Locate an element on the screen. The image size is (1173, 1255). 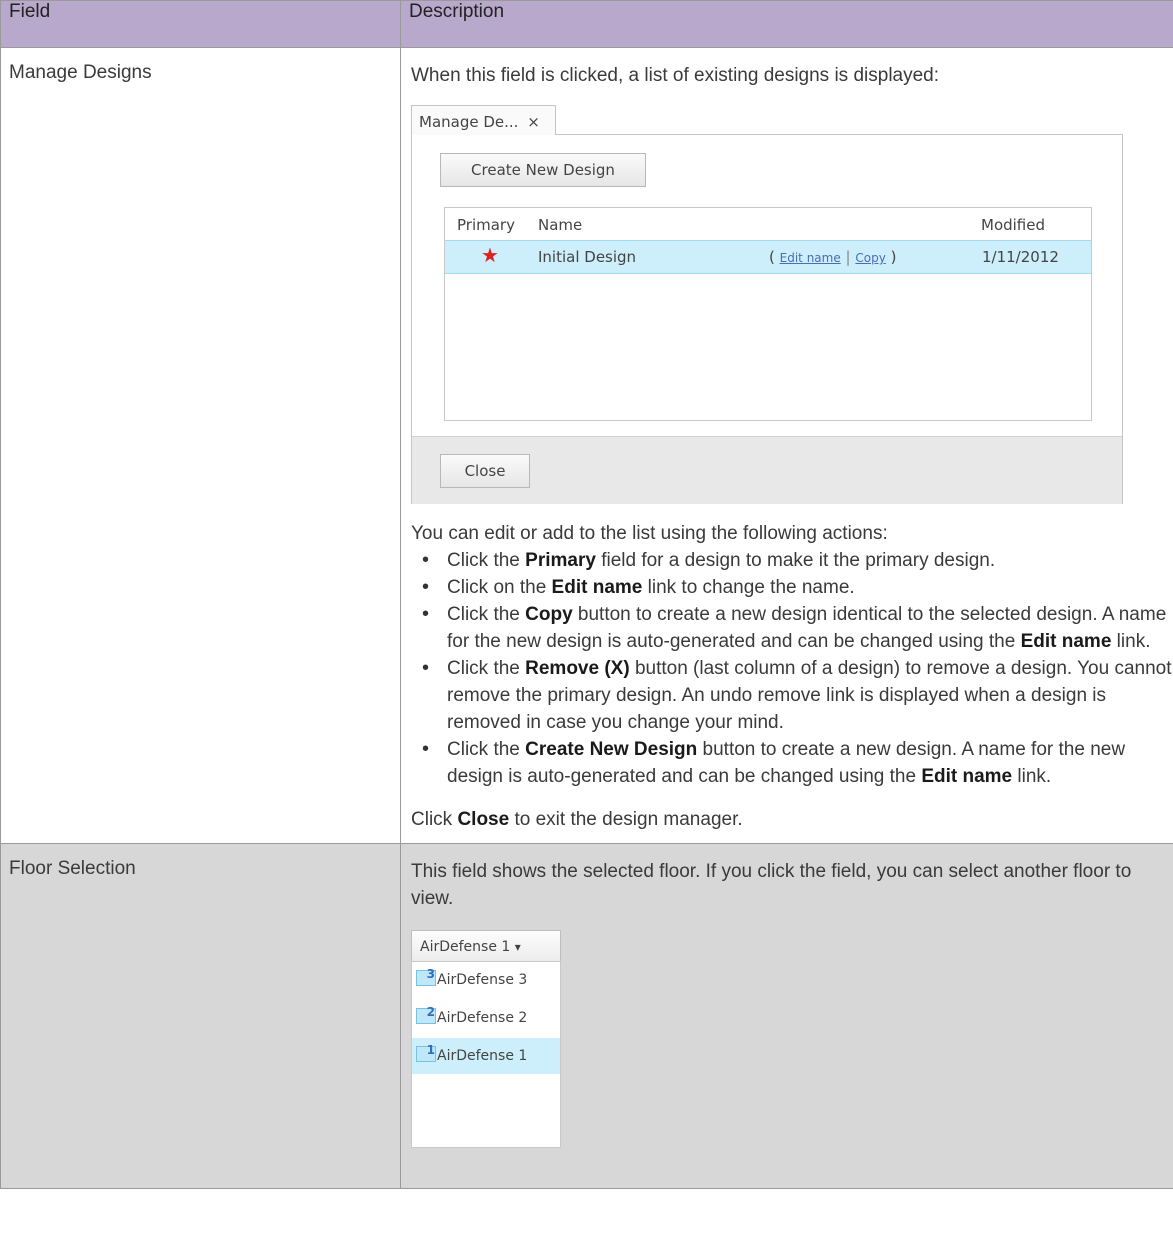
description-column-header: Description is located at coordinates (786, 24).